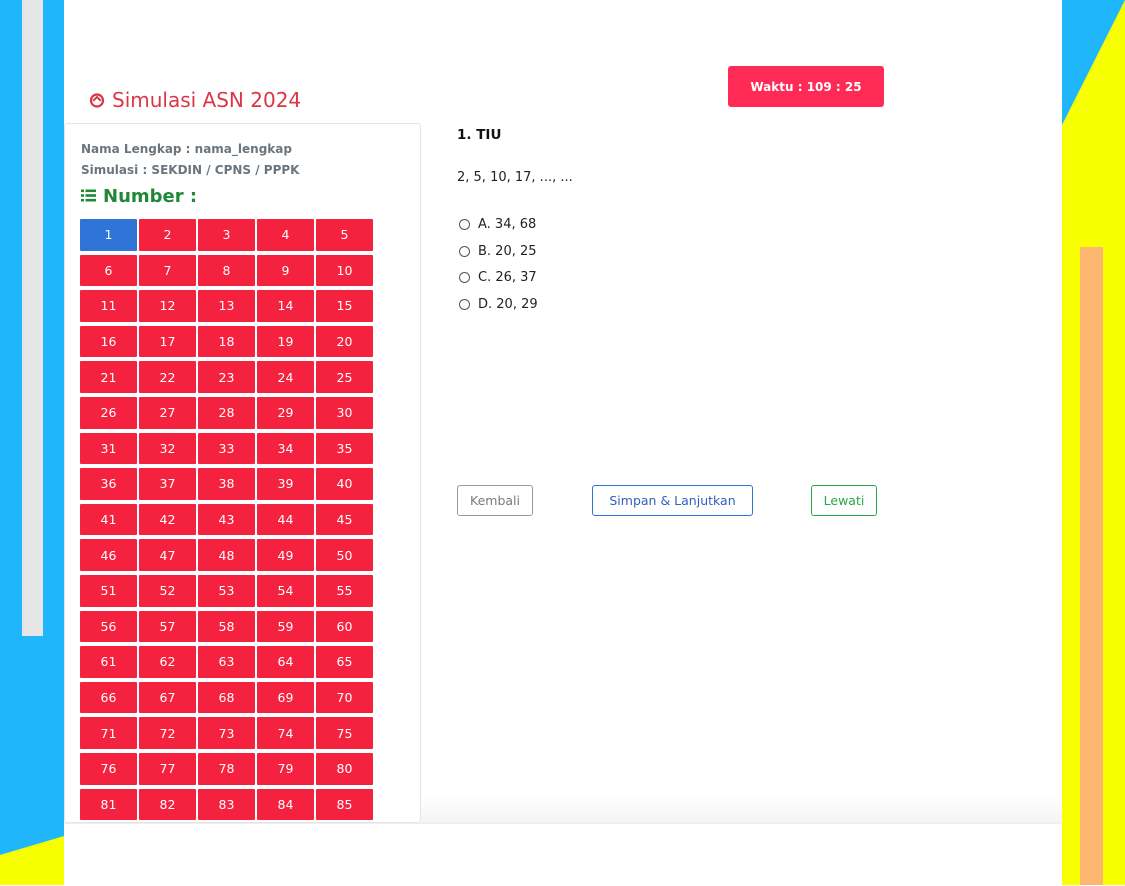  What do you see at coordinates (226, 412) in the screenshot?
I see `question-number-28: 28` at bounding box center [226, 412].